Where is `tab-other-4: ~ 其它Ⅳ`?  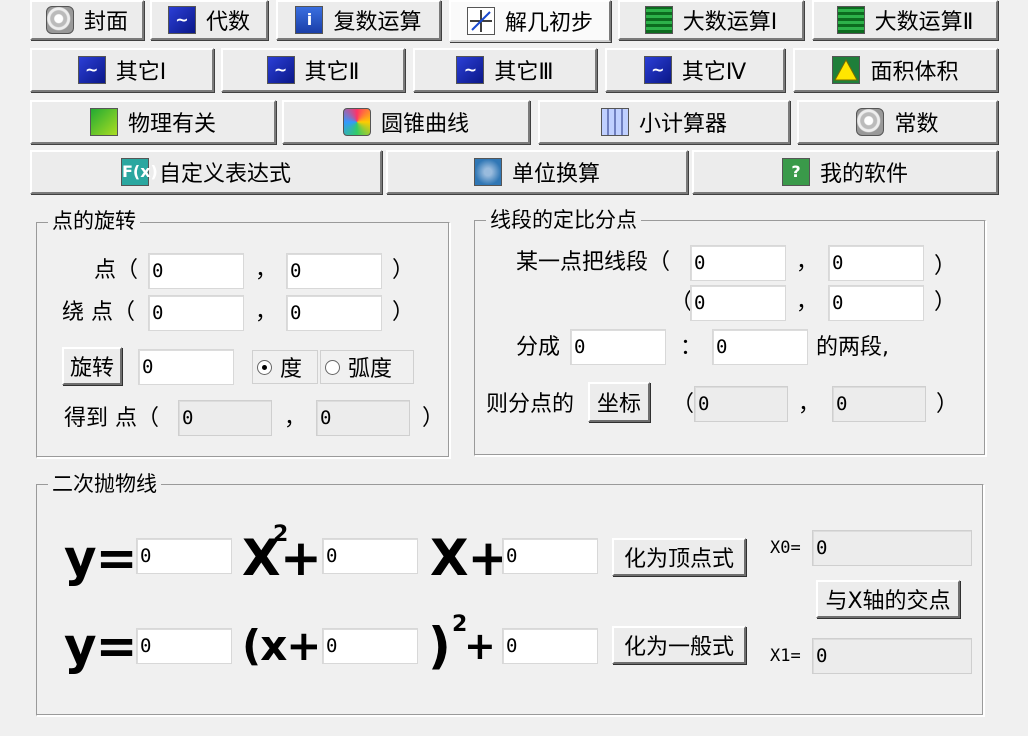
tab-other-4: ~ 其它Ⅳ is located at coordinates (695, 70).